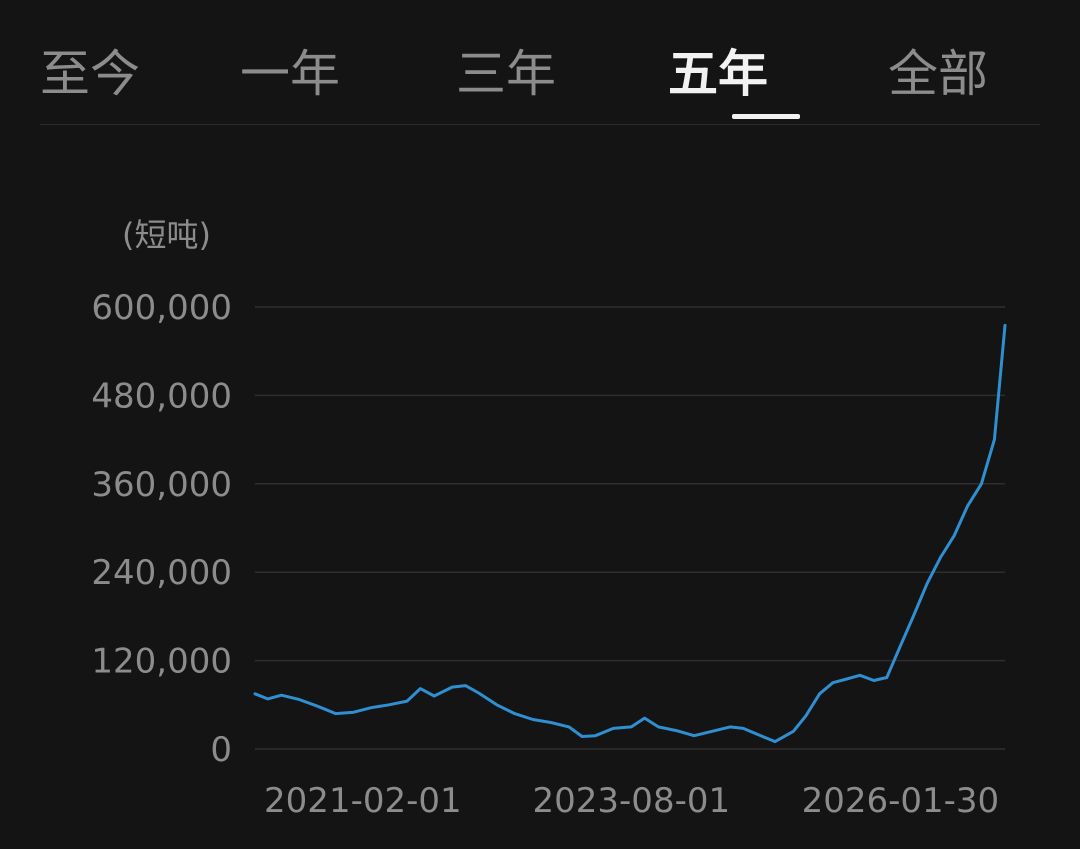 The image size is (1080, 849). Describe the element at coordinates (161, 396) in the screenshot. I see `y-tick-label: 480,000` at that location.